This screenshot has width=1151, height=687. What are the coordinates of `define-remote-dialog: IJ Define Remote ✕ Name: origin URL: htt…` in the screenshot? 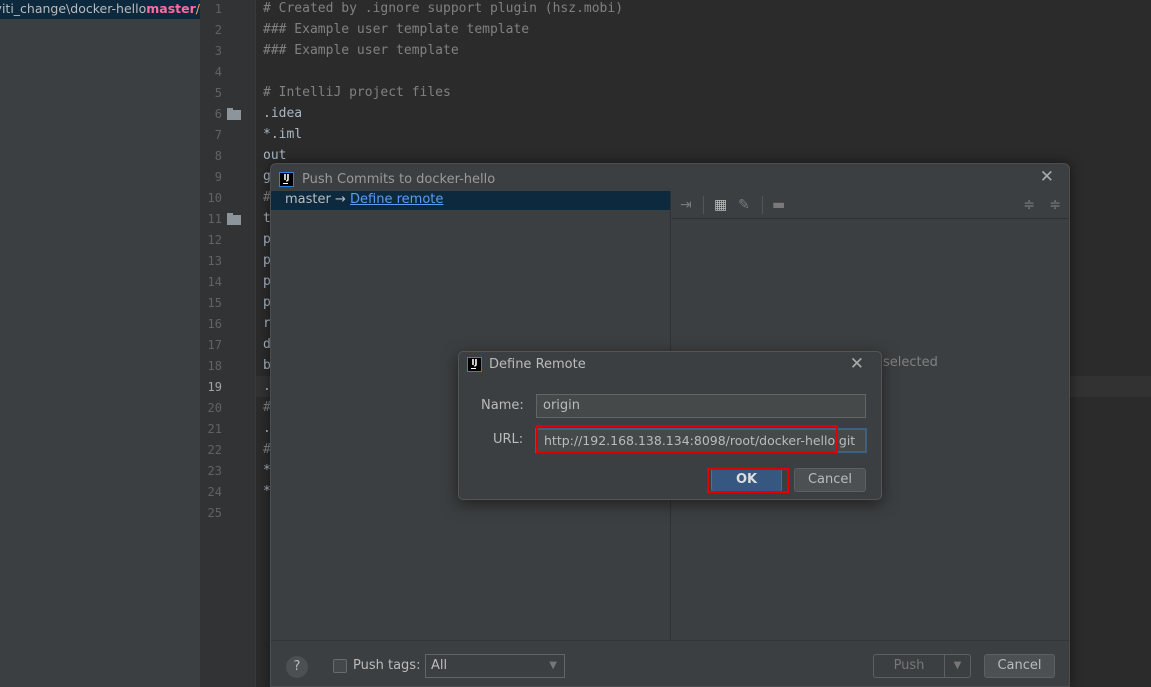 It's located at (670, 425).